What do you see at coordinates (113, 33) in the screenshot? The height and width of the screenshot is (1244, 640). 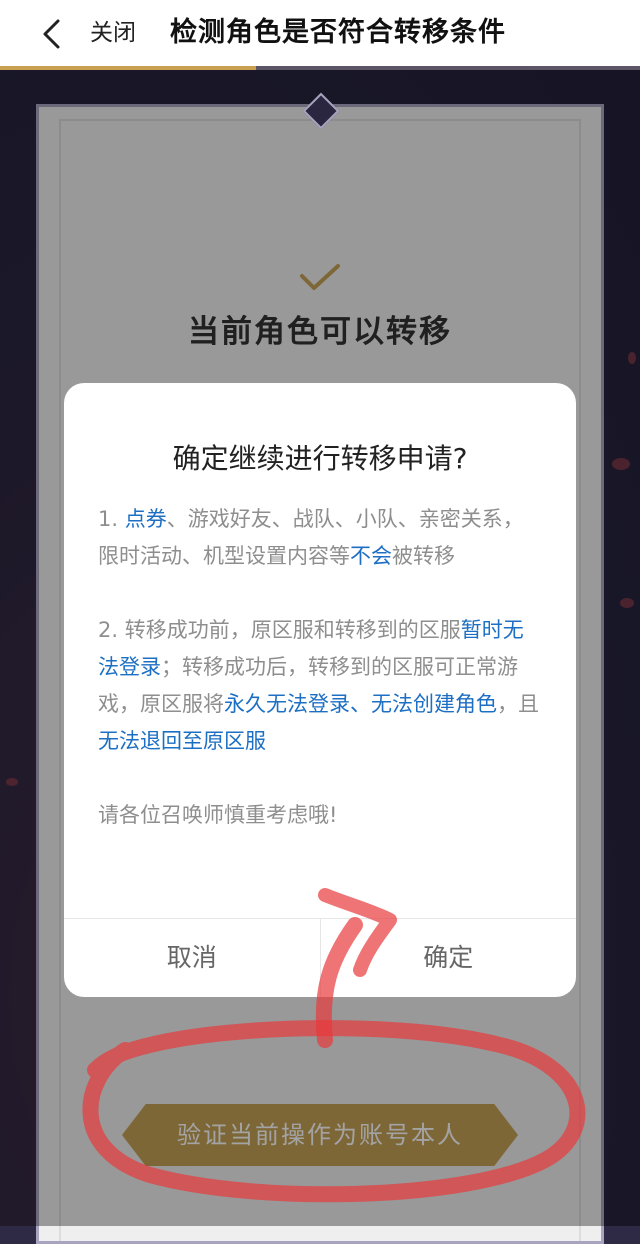 I see `close-link: 关闭` at bounding box center [113, 33].